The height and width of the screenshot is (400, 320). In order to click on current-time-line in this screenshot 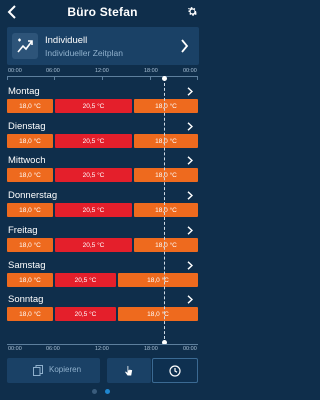, I will do `click(164, 211)`.